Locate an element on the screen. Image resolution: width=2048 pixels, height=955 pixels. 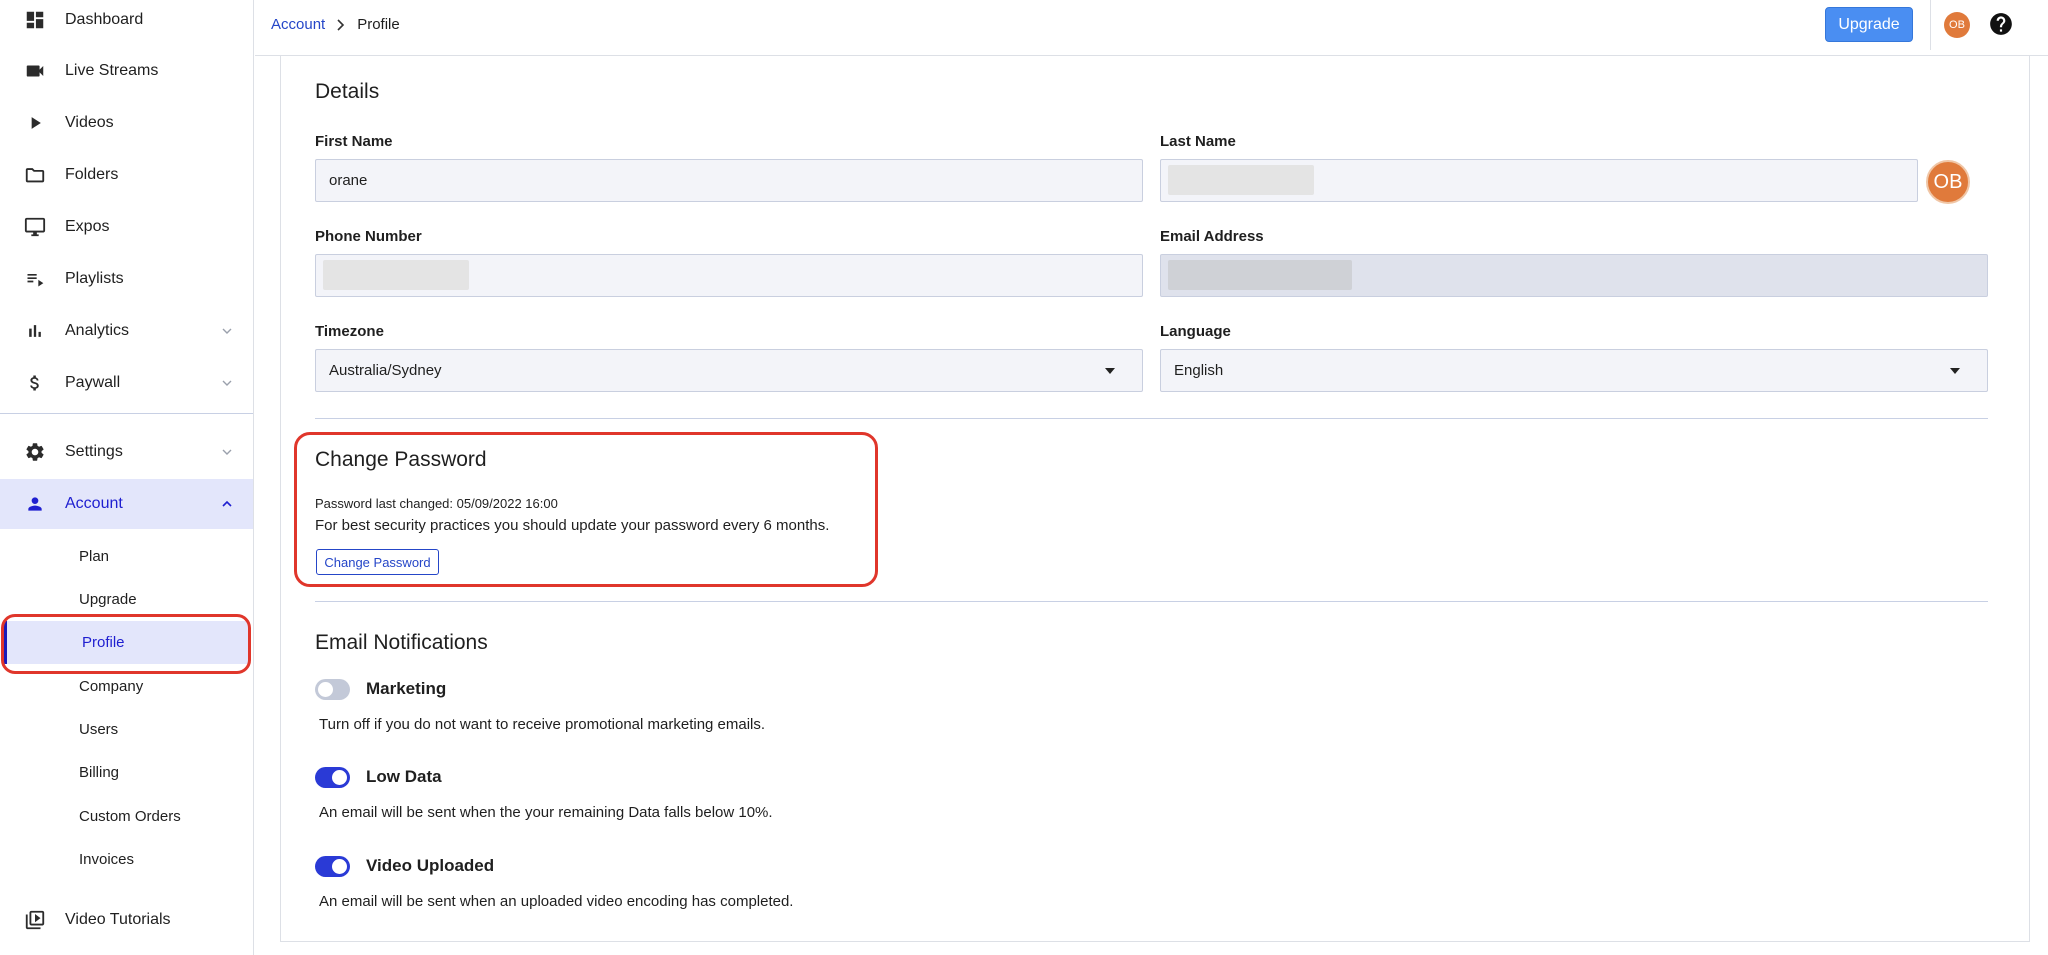
sidebar-item-playlists: Playlists is located at coordinates (126, 279).